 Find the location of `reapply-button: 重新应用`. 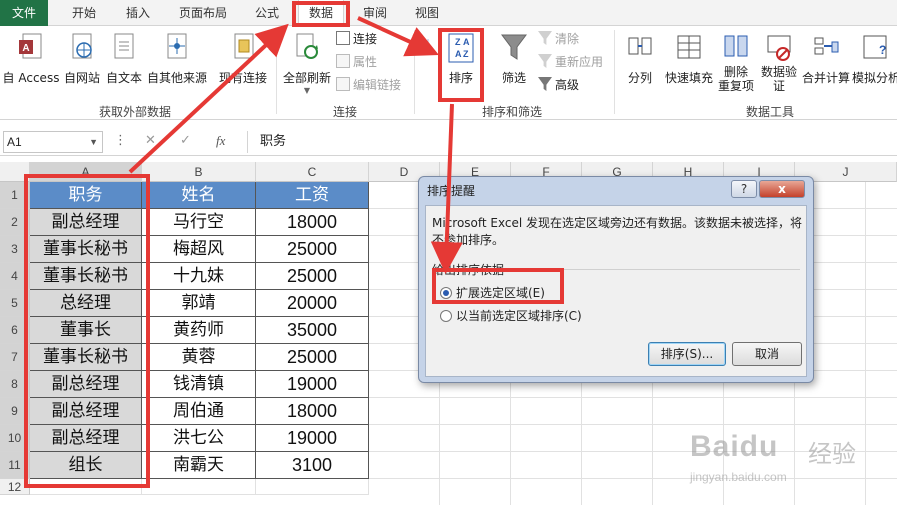

reapply-button: 重新应用 is located at coordinates (570, 62).